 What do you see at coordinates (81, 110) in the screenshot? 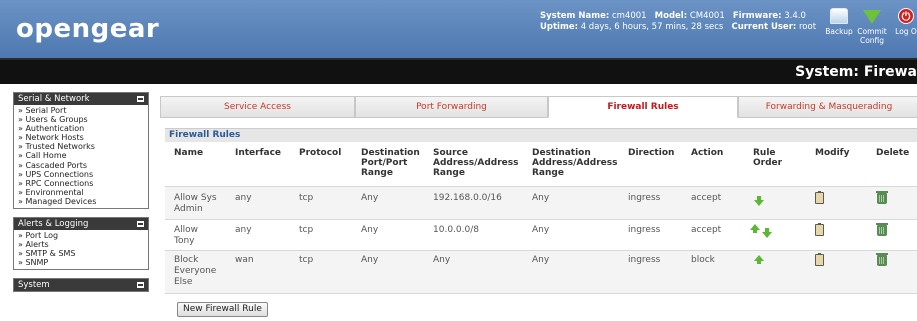
I see `sidebar-item-serial-port: Serial Port` at bounding box center [81, 110].